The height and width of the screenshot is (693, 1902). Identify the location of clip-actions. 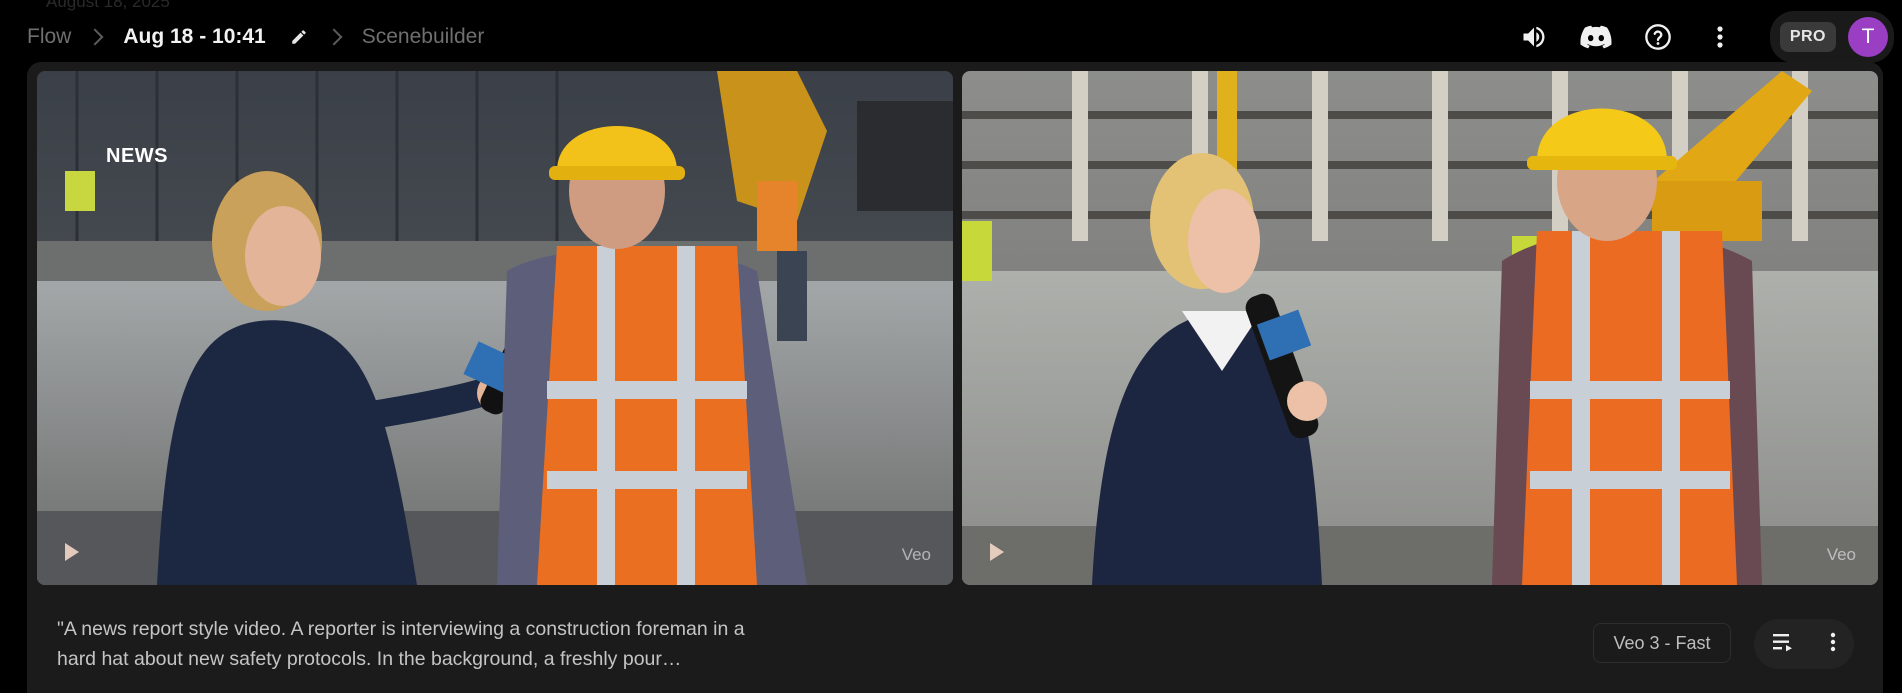
(1804, 644).